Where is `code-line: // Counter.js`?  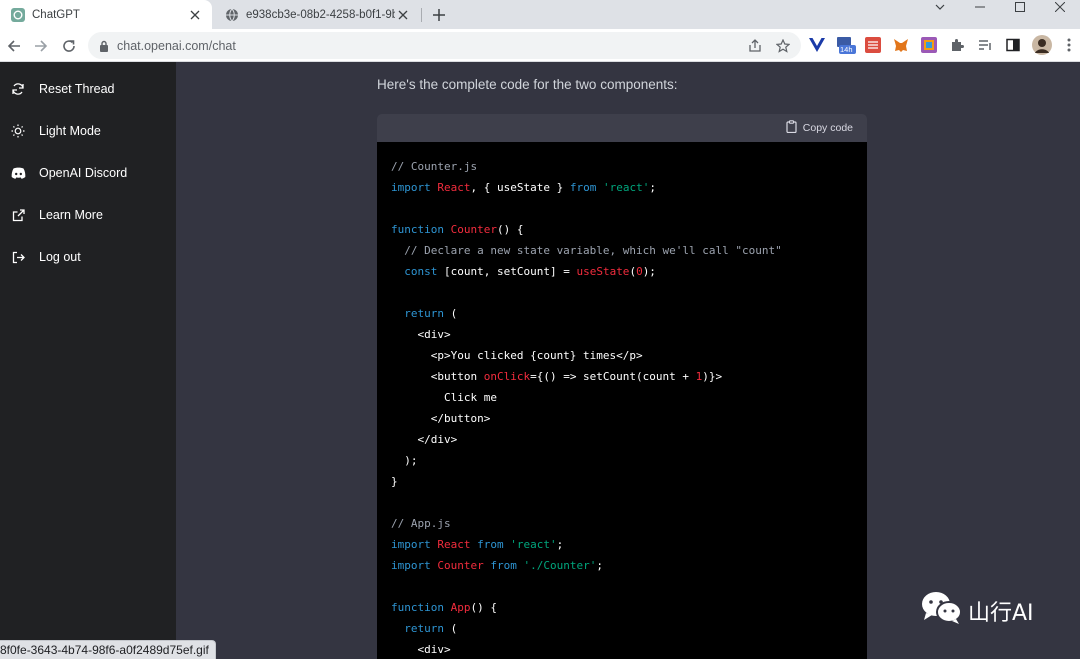 code-line: // Counter.js is located at coordinates (434, 166).